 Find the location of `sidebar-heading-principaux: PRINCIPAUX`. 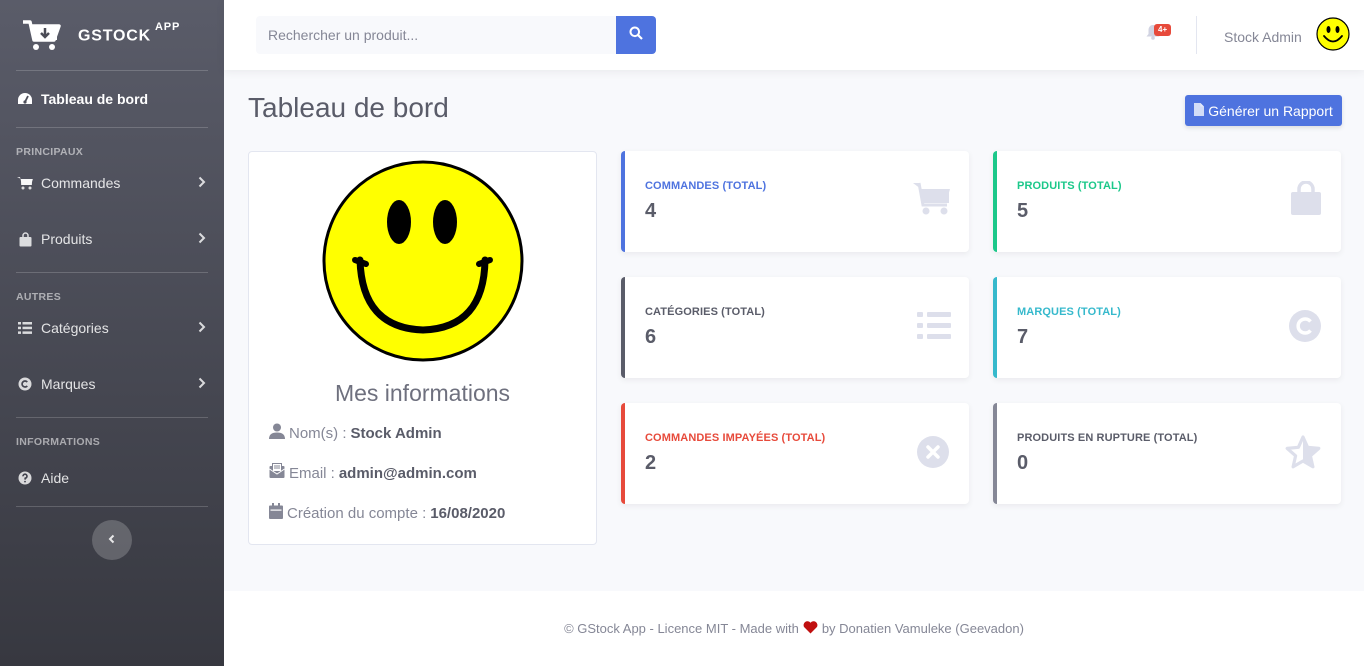

sidebar-heading-principaux: PRINCIPAUX is located at coordinates (50, 152).